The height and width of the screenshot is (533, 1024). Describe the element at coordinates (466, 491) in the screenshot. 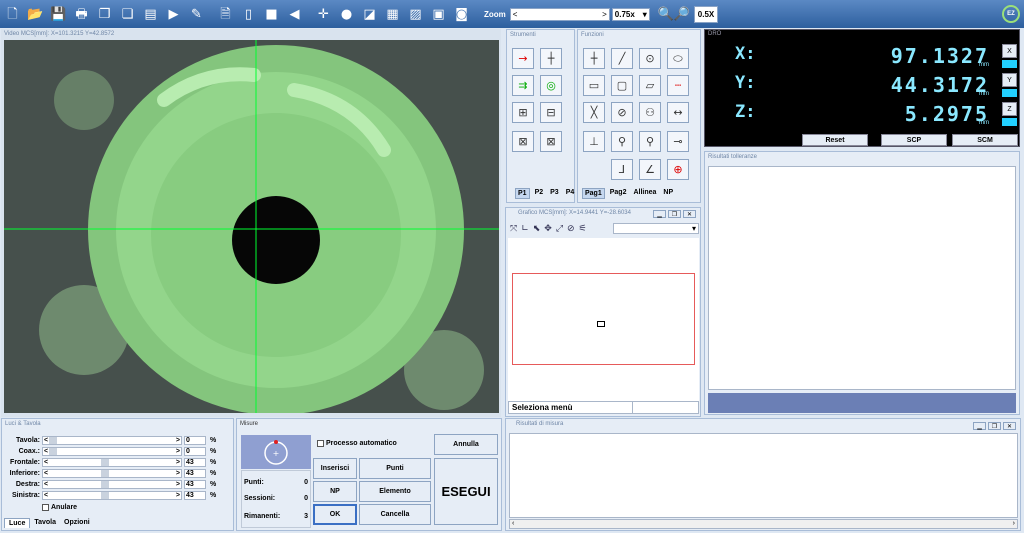

I see `esegui-button: ESEGUI` at that location.